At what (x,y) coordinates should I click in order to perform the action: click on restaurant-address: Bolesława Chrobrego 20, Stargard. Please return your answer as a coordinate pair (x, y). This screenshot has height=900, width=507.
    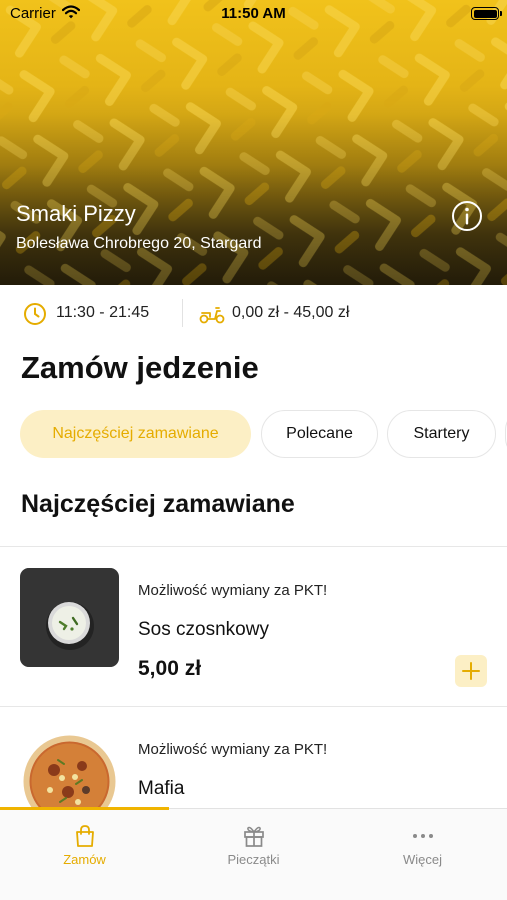
    Looking at the image, I should click on (139, 243).